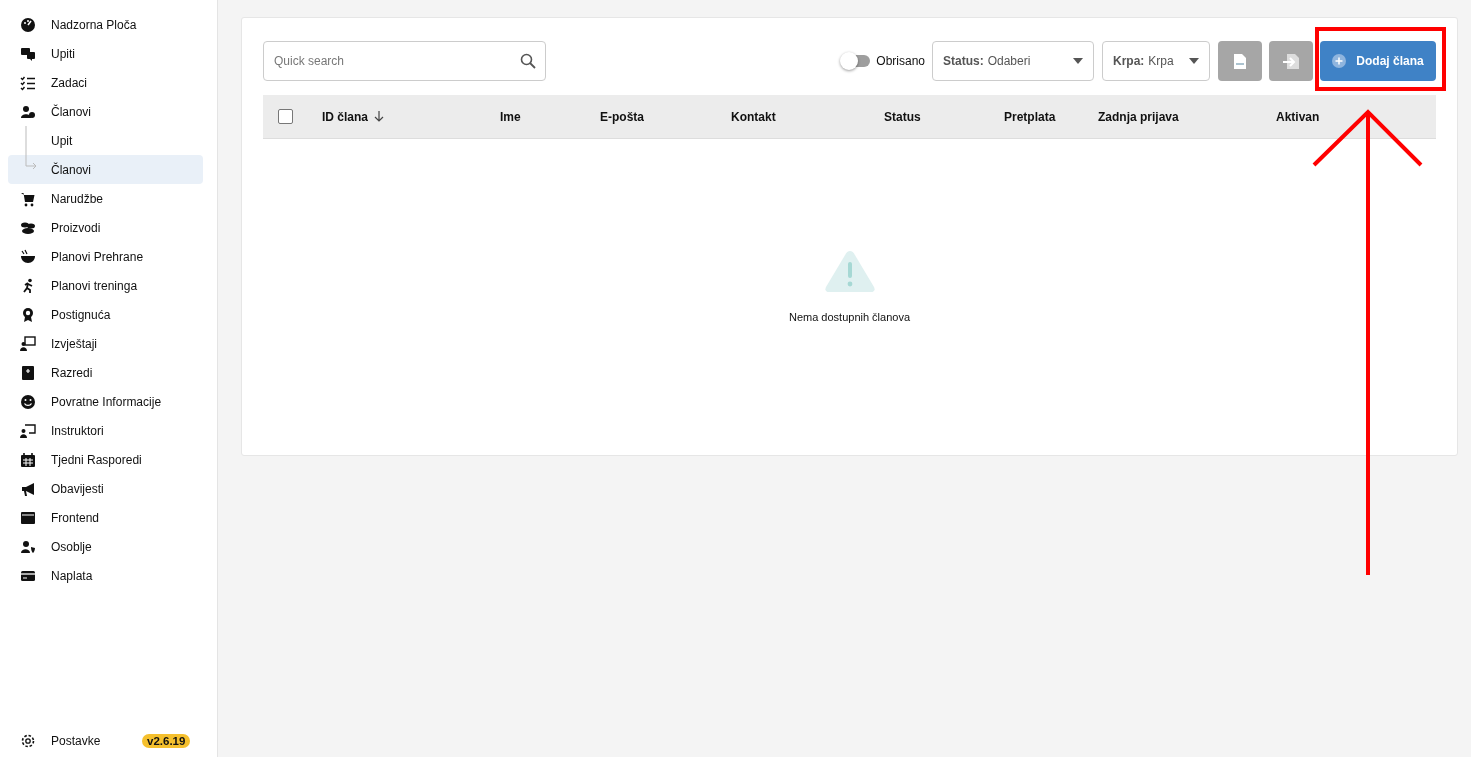 The height and width of the screenshot is (757, 1471). I want to click on column-header: Aktivan, so click(1298, 116).